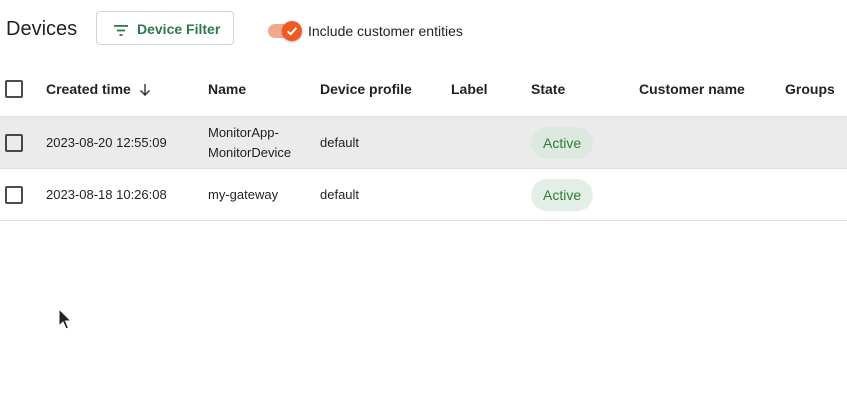 The image size is (847, 412). What do you see at coordinates (258, 88) in the screenshot?
I see `column-header-name: Name` at bounding box center [258, 88].